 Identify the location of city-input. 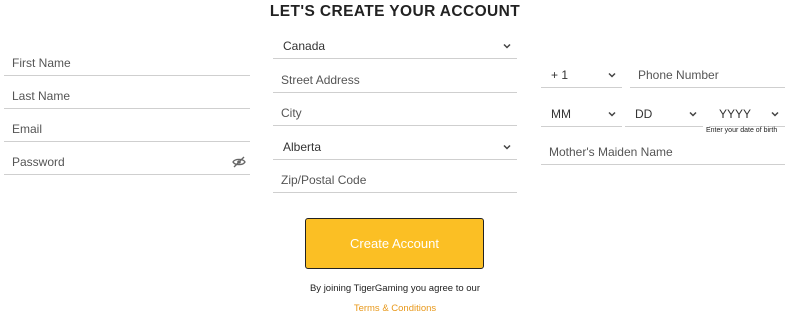
(395, 113).